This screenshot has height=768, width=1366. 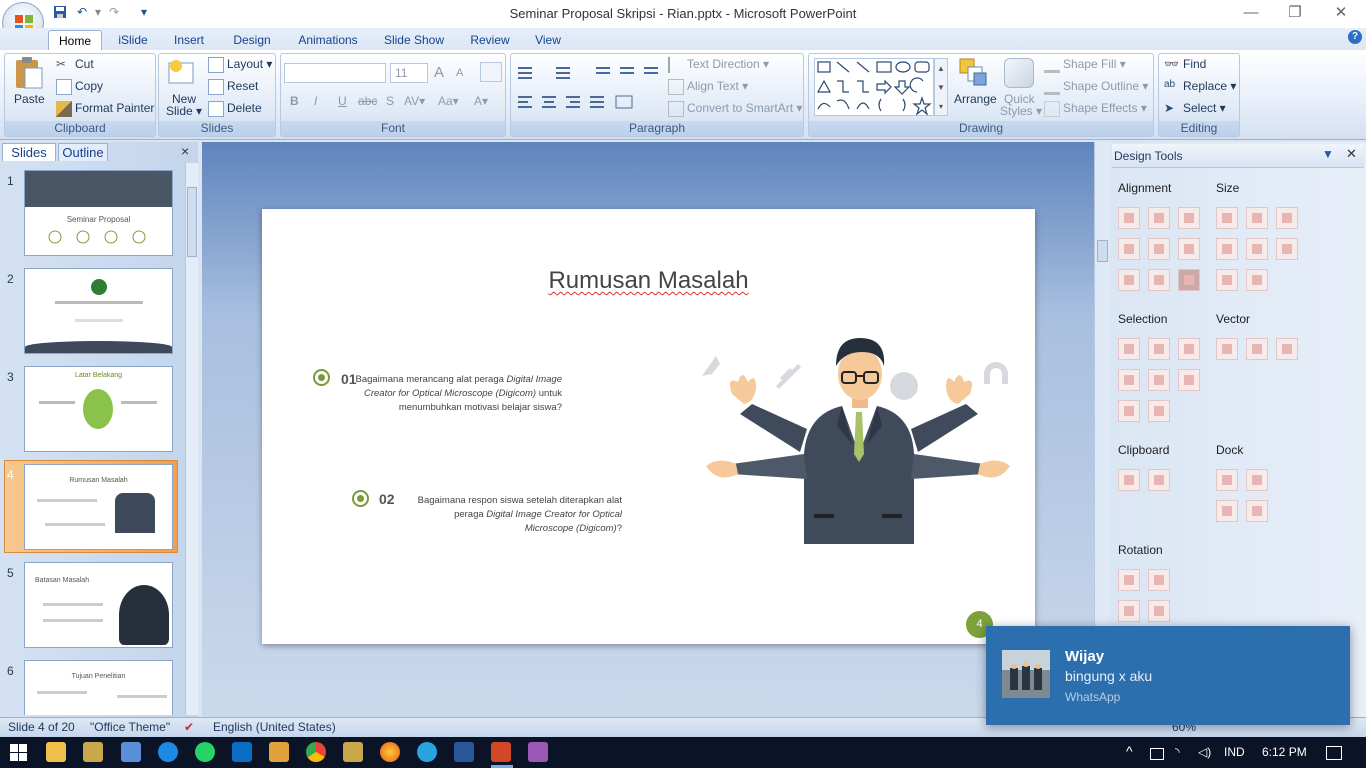 I want to click on shapes-gallery, so click(x=874, y=87).